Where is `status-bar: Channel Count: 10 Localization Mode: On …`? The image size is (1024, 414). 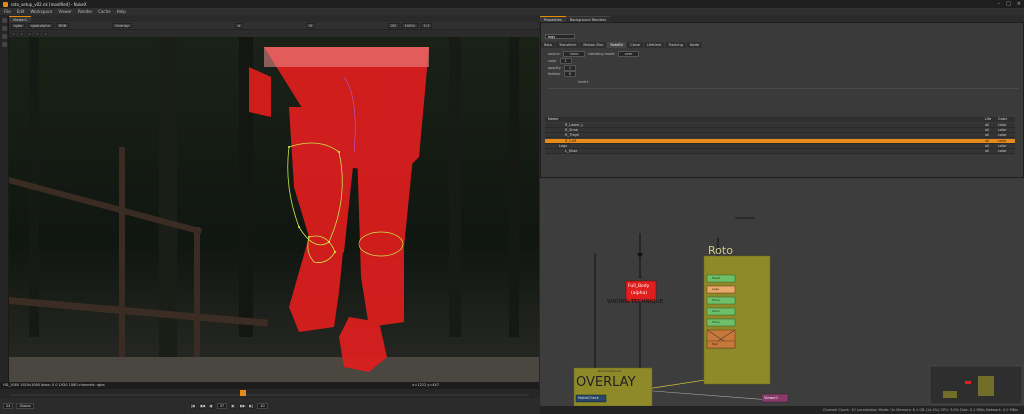
status-bar: Channel Count: 10 Localization Mode: On … is located at coordinates (782, 410).